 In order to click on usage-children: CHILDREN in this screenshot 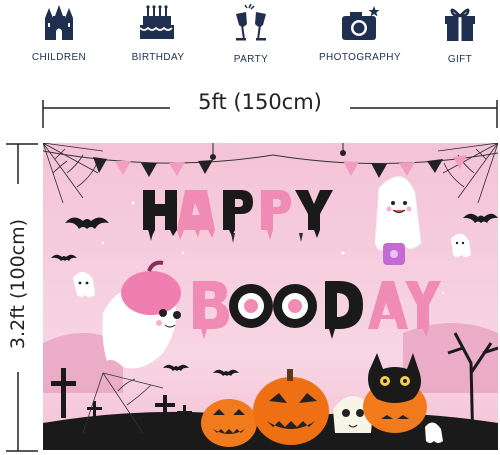, I will do `click(59, 33)`.